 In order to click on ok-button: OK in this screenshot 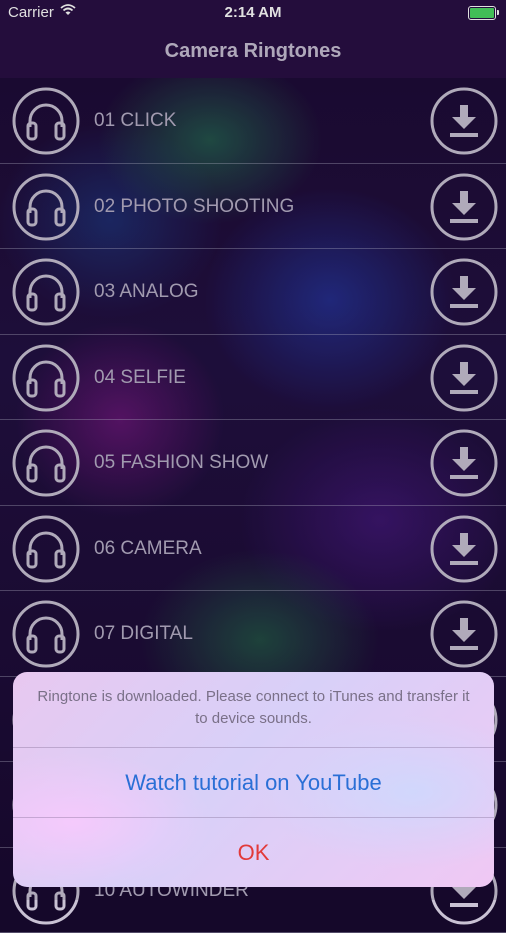, I will do `click(253, 852)`.